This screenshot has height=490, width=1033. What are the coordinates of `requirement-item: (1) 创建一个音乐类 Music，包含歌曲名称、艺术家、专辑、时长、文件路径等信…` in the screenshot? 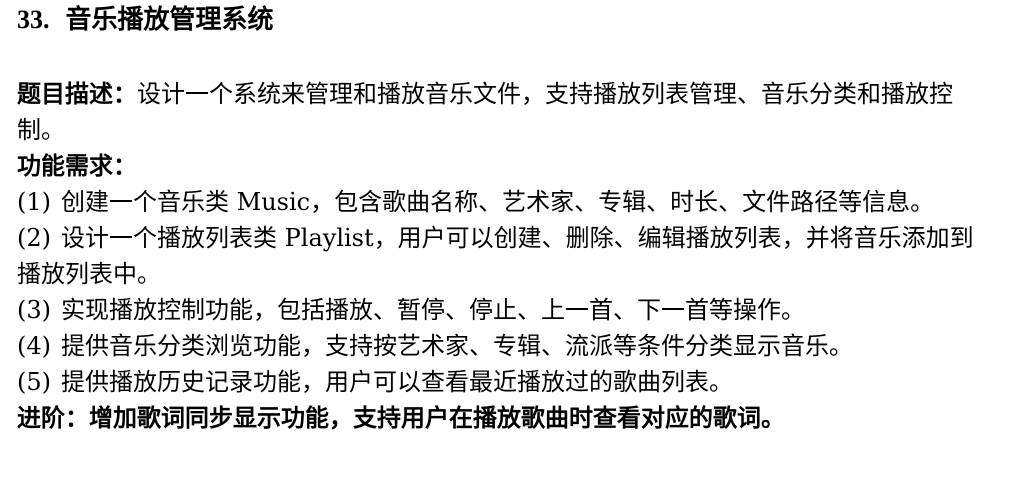 It's located at (497, 202).